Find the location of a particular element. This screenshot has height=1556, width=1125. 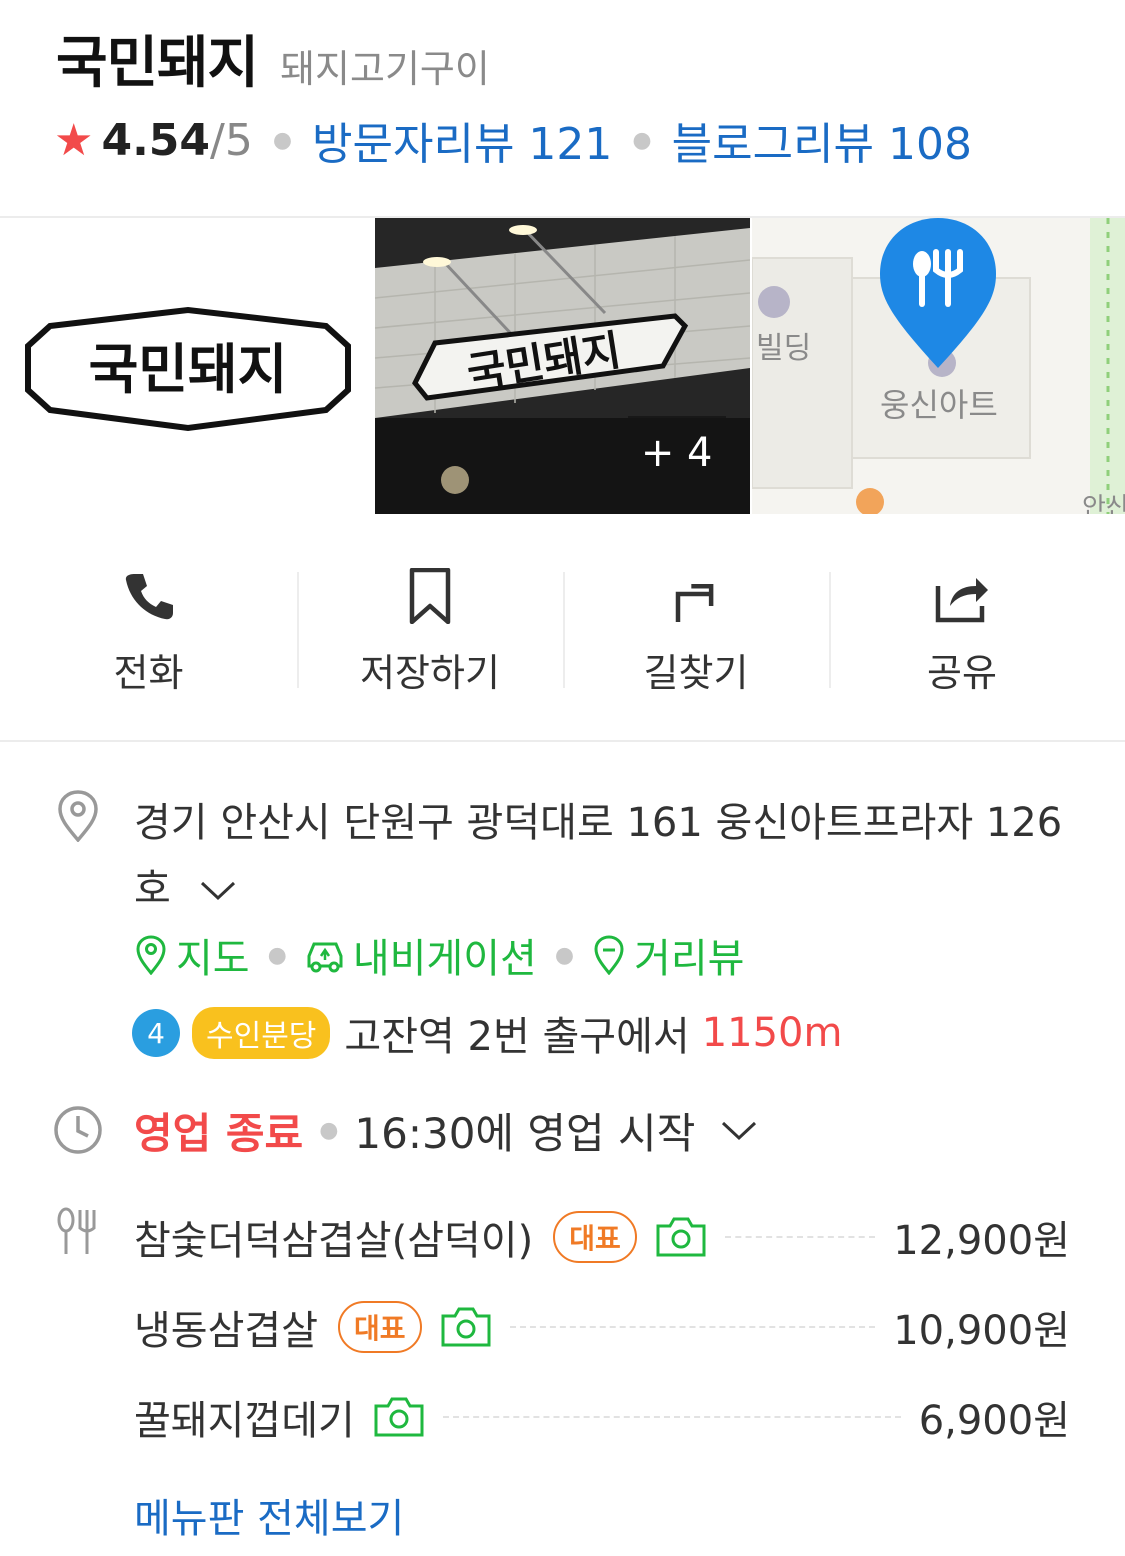

subway-info: 4 수인분당 고잔역 2번 출구에서 1150m is located at coordinates (487, 1033).